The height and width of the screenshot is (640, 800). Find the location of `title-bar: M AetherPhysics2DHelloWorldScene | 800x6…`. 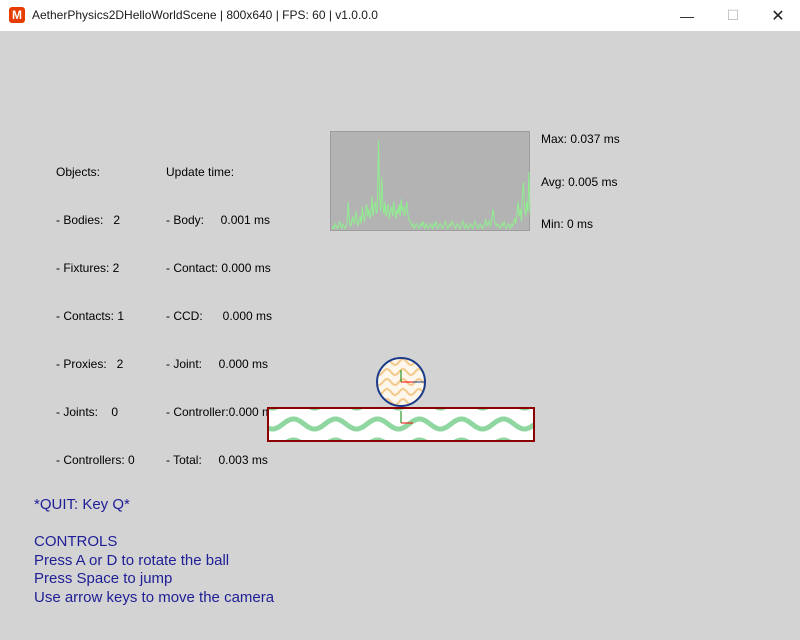

title-bar: M AetherPhysics2DHelloWorldScene | 800x6… is located at coordinates (400, 15).